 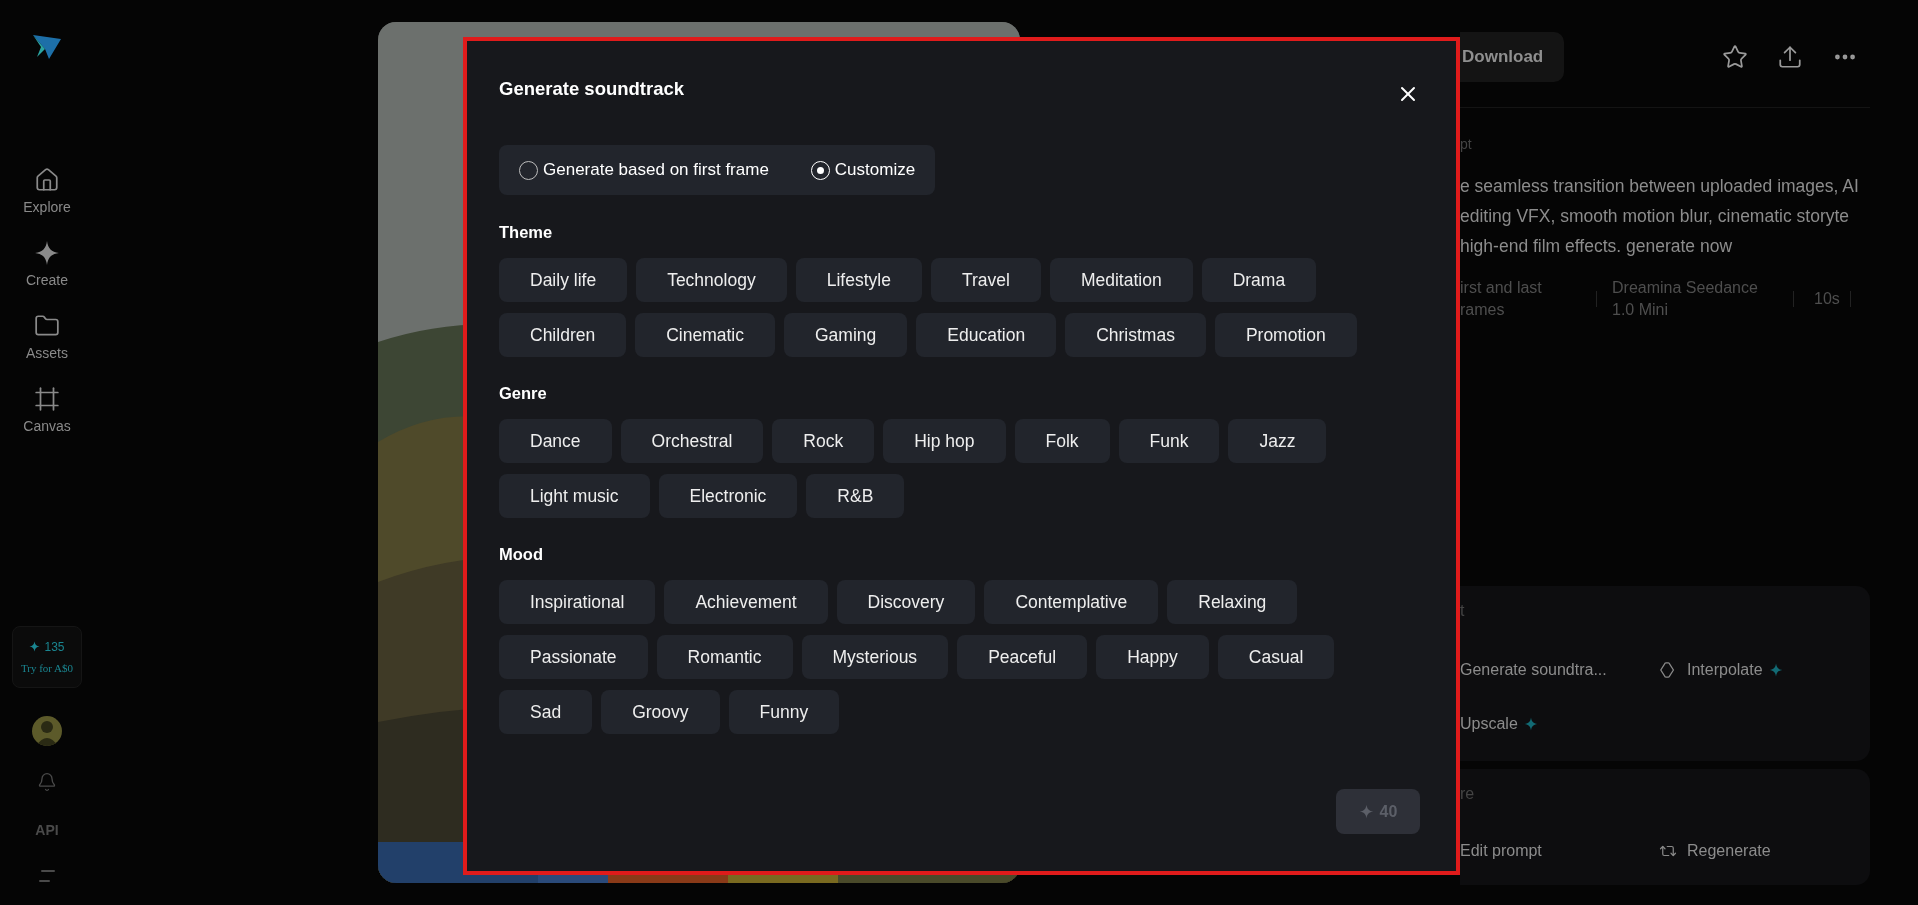 What do you see at coordinates (1285, 335) in the screenshot?
I see `tag-chip: Promotion` at bounding box center [1285, 335].